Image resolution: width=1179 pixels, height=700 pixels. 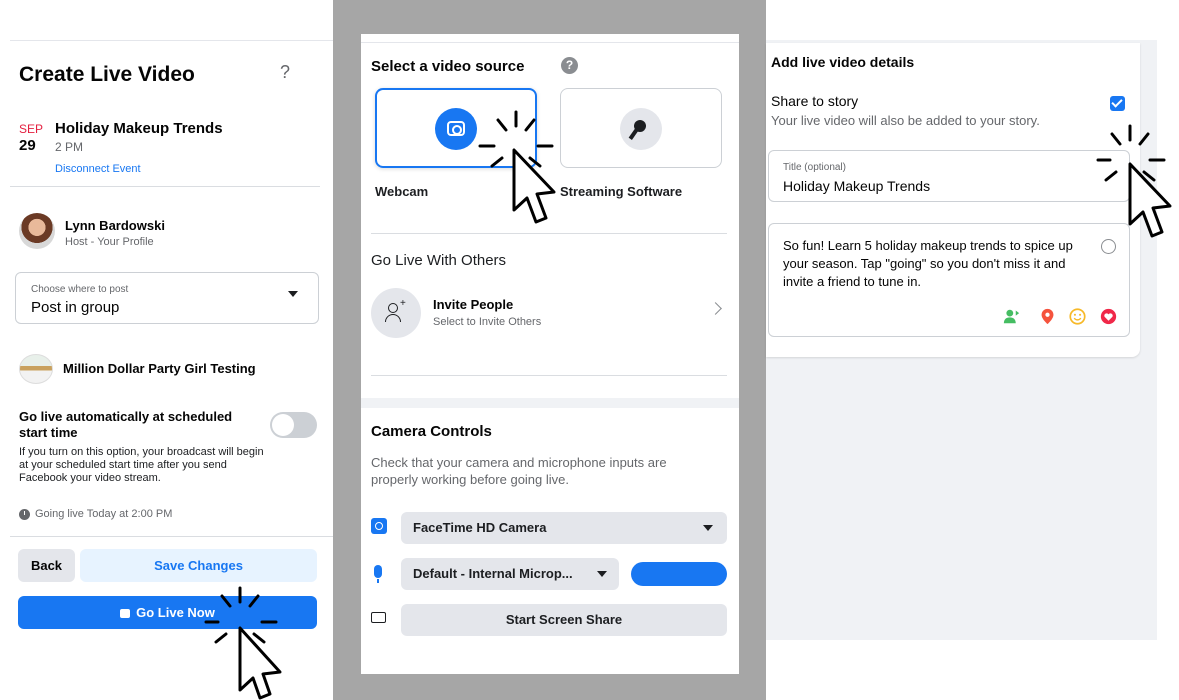 I want to click on person-head-shape, so click(x=393, y=308).